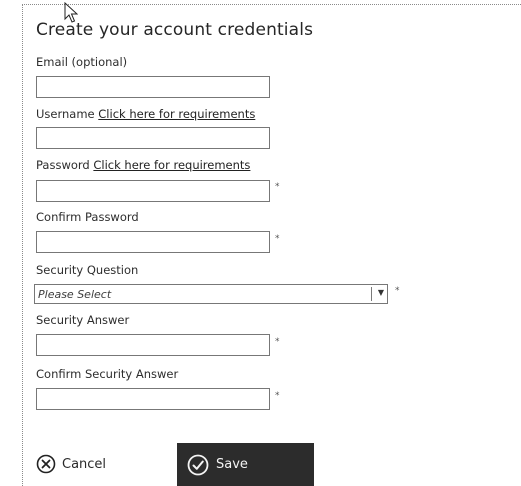 This screenshot has width=521, height=486. What do you see at coordinates (87, 217) in the screenshot?
I see `confirm-password-label: Confirm Password` at bounding box center [87, 217].